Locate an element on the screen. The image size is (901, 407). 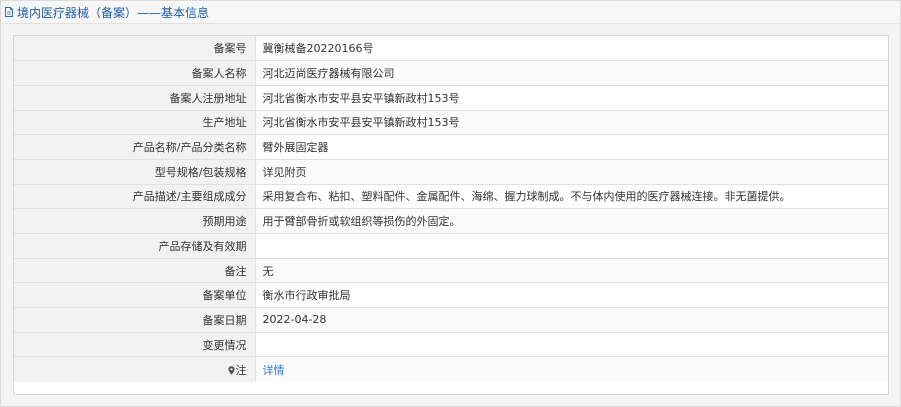
row-label: 生产地址 is located at coordinates (135, 123).